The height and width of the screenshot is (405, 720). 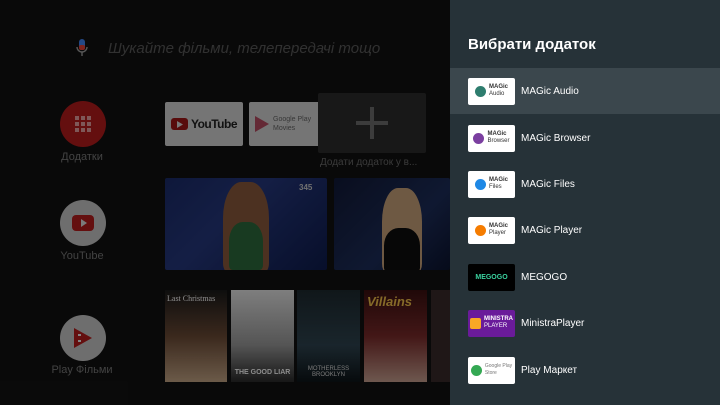 I want to click on add-app-tile, so click(x=372, y=123).